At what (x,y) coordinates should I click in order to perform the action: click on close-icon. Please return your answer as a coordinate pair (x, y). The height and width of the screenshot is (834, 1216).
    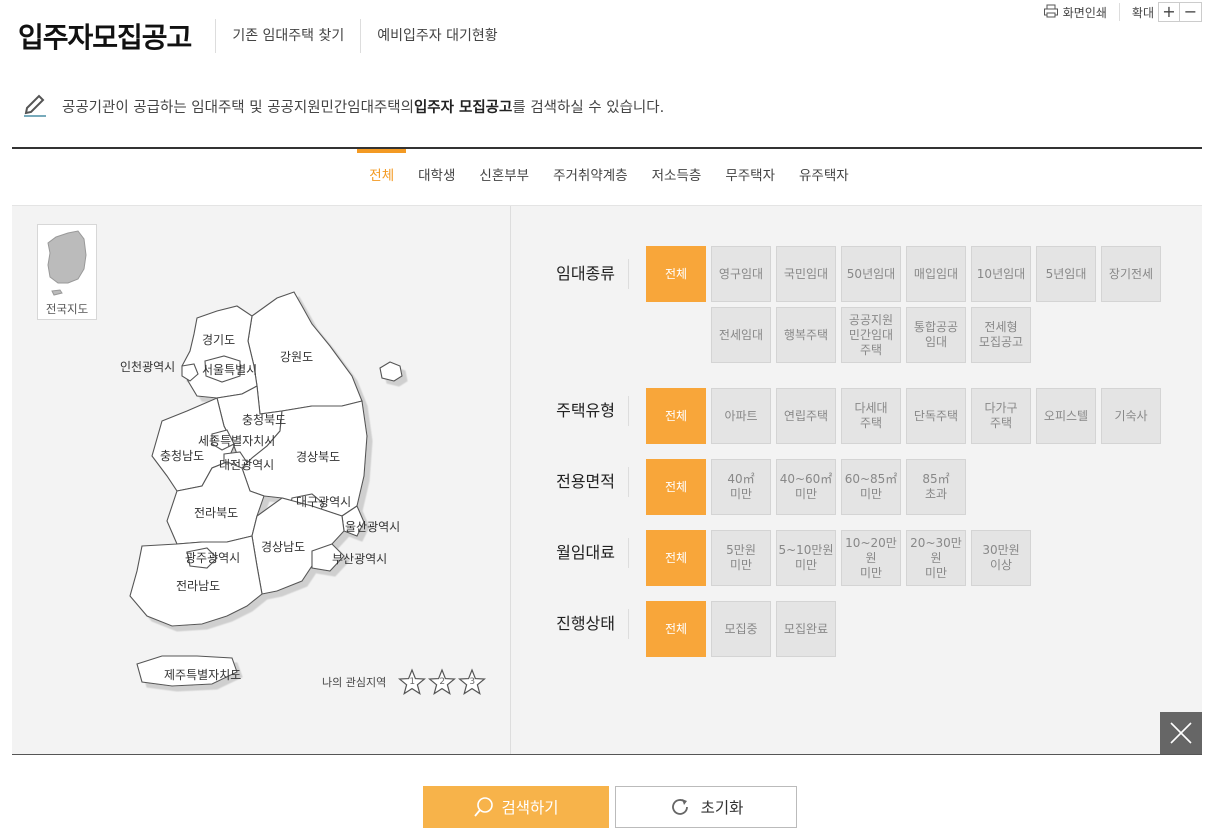
    Looking at the image, I should click on (1181, 733).